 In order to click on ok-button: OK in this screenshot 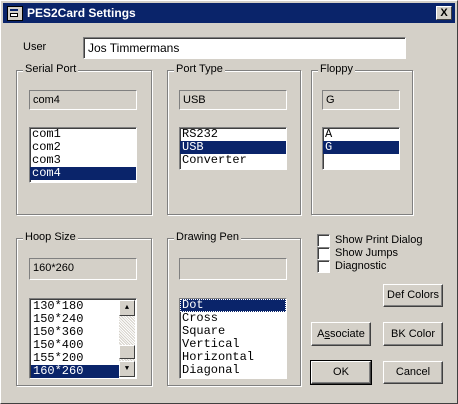, I will do `click(341, 372)`.